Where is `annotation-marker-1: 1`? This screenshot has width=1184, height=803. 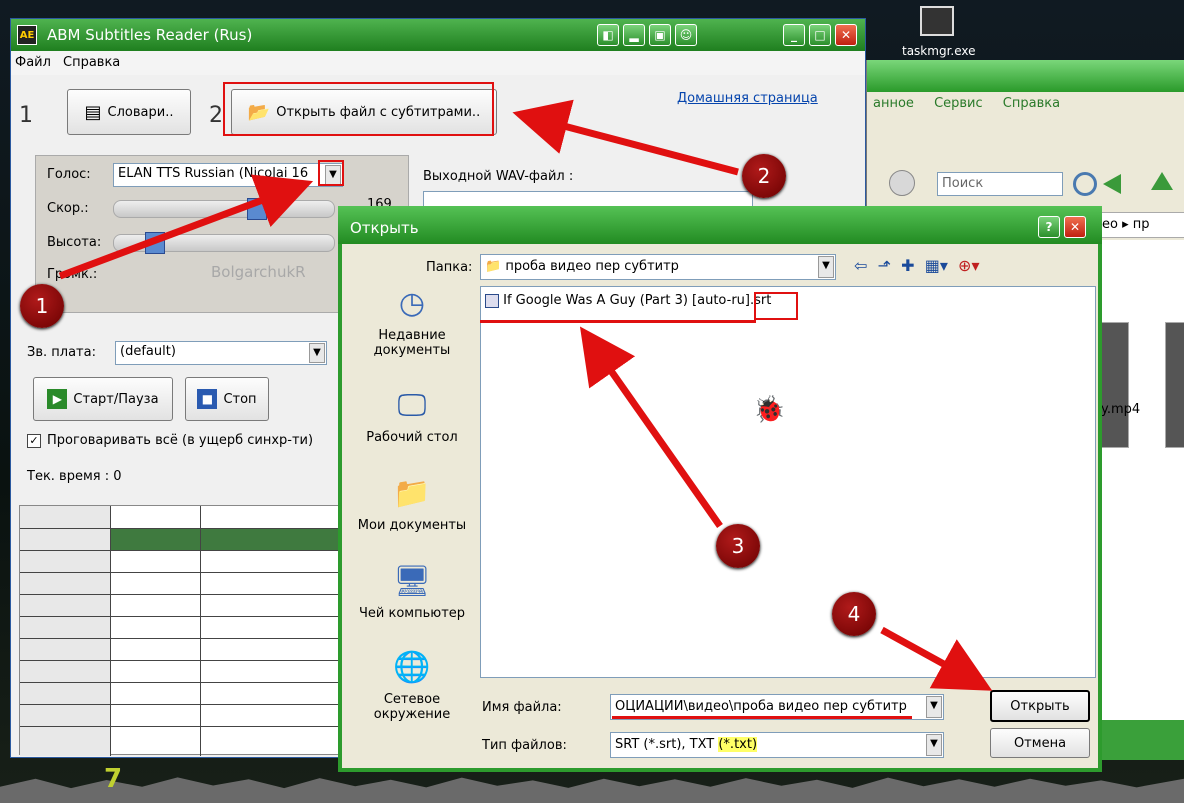 annotation-marker-1: 1 is located at coordinates (42, 306).